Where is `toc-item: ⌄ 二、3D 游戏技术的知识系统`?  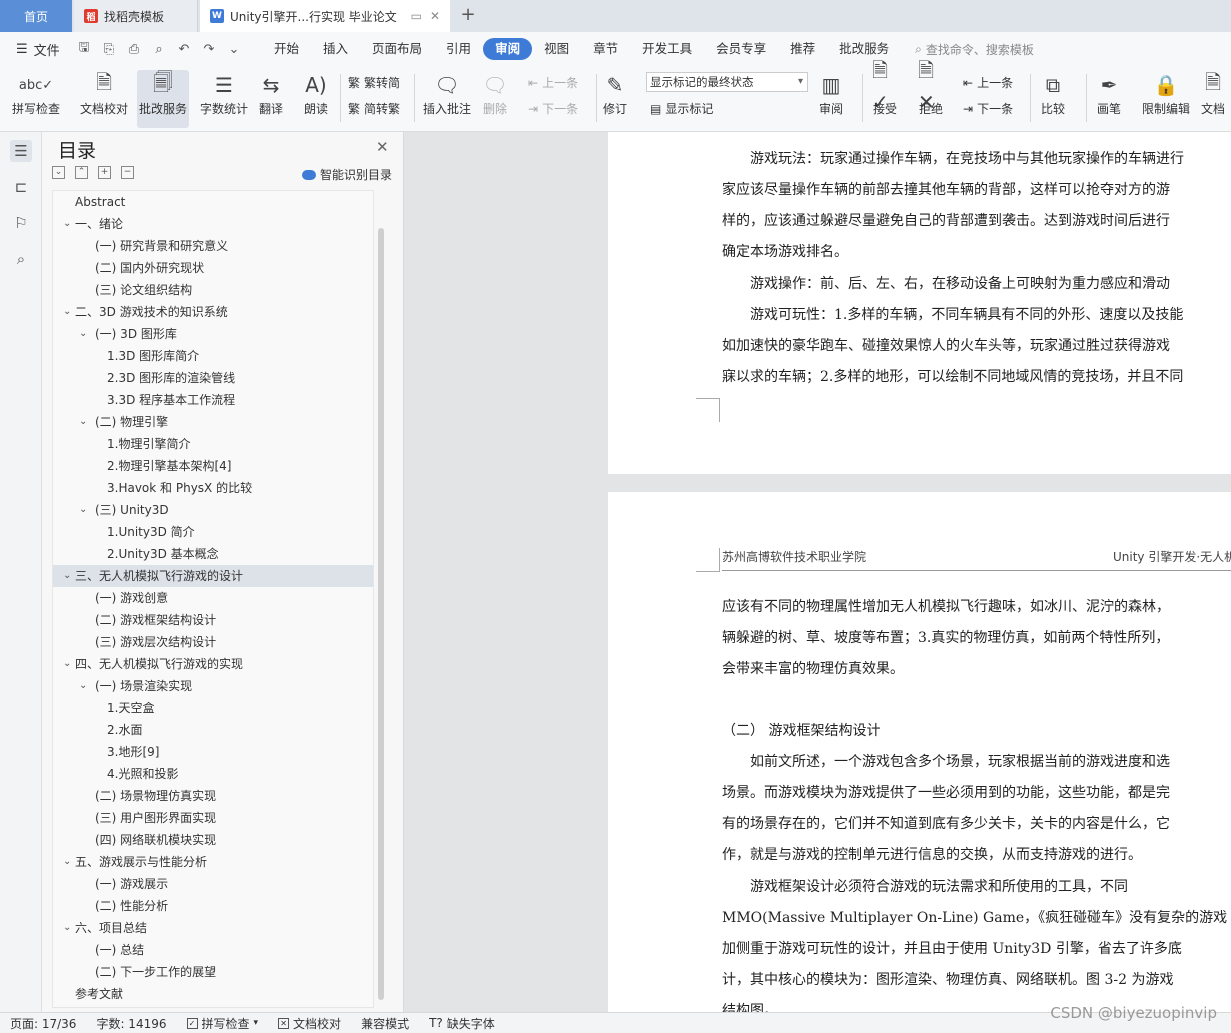 toc-item: ⌄ 二、3D 游戏技术的知识系统 is located at coordinates (213, 312).